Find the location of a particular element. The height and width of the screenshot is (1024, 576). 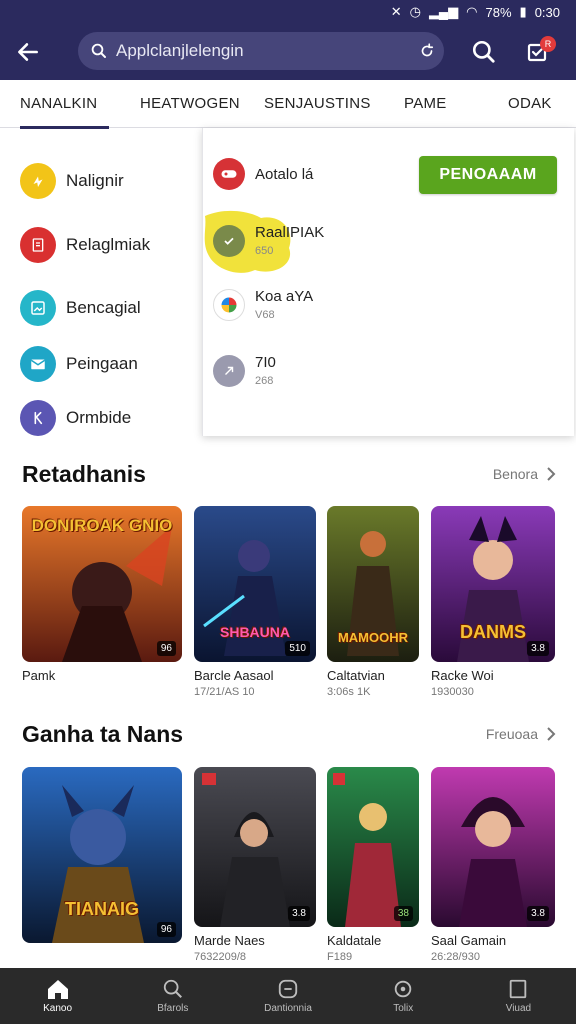

panel-row-title: Koa aYA is located at coordinates (284, 296).